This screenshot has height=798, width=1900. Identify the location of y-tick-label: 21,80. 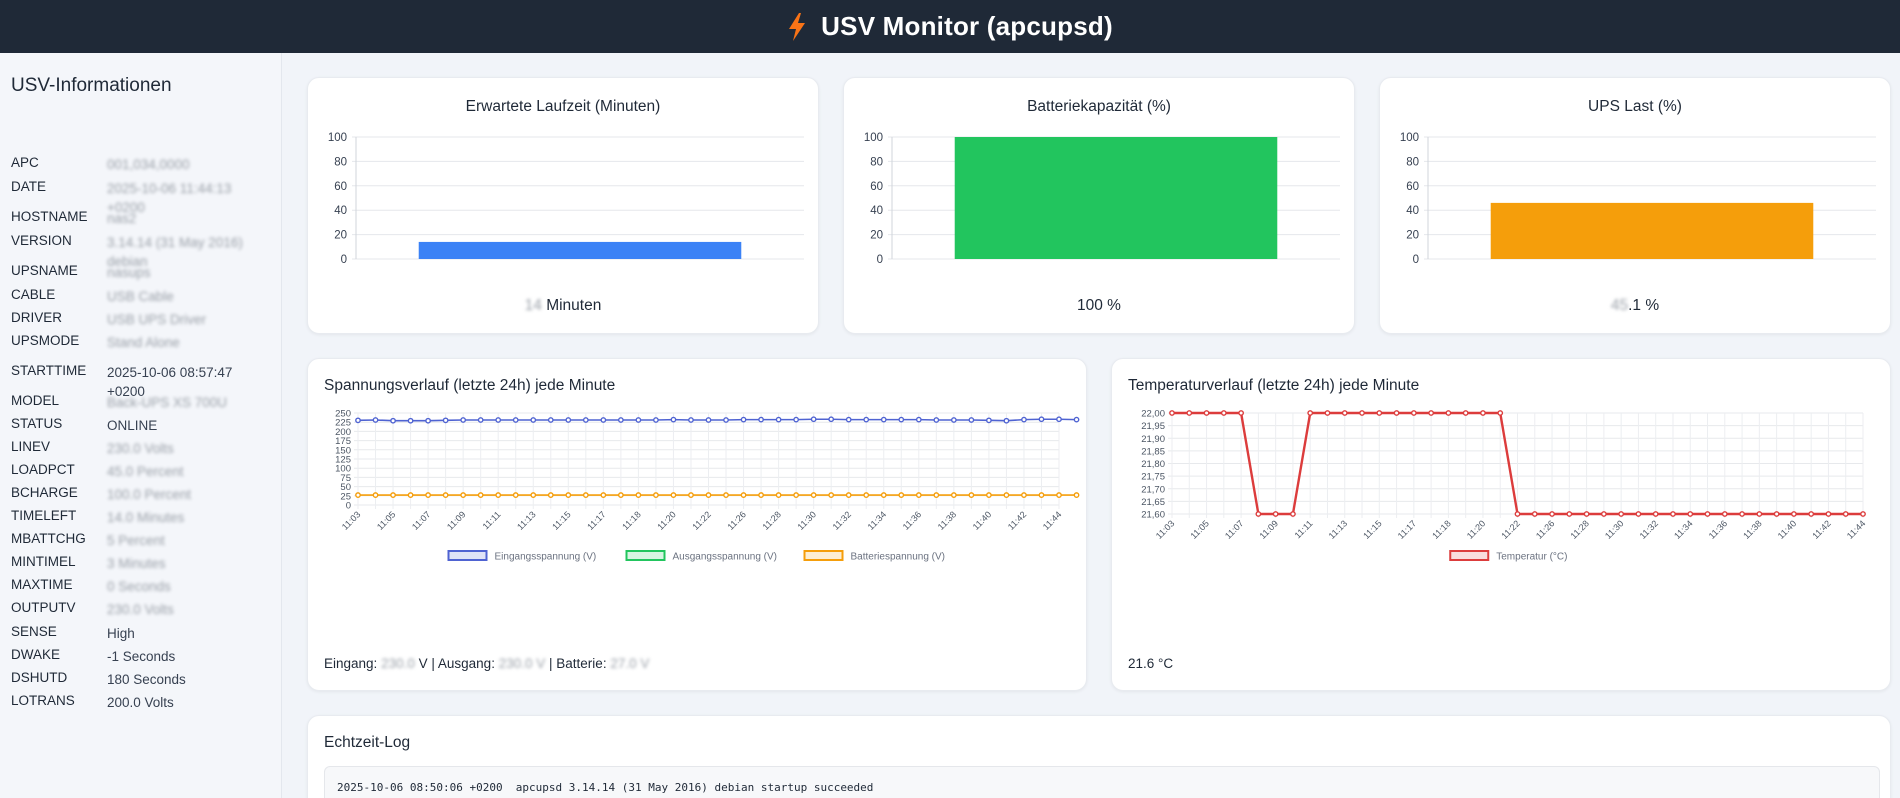
(1153, 464).